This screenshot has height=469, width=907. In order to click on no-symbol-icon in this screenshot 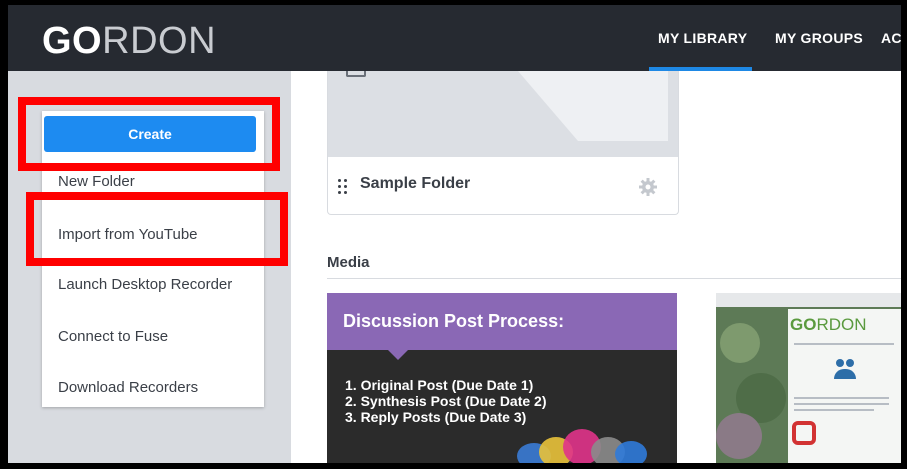, I will do `click(804, 433)`.